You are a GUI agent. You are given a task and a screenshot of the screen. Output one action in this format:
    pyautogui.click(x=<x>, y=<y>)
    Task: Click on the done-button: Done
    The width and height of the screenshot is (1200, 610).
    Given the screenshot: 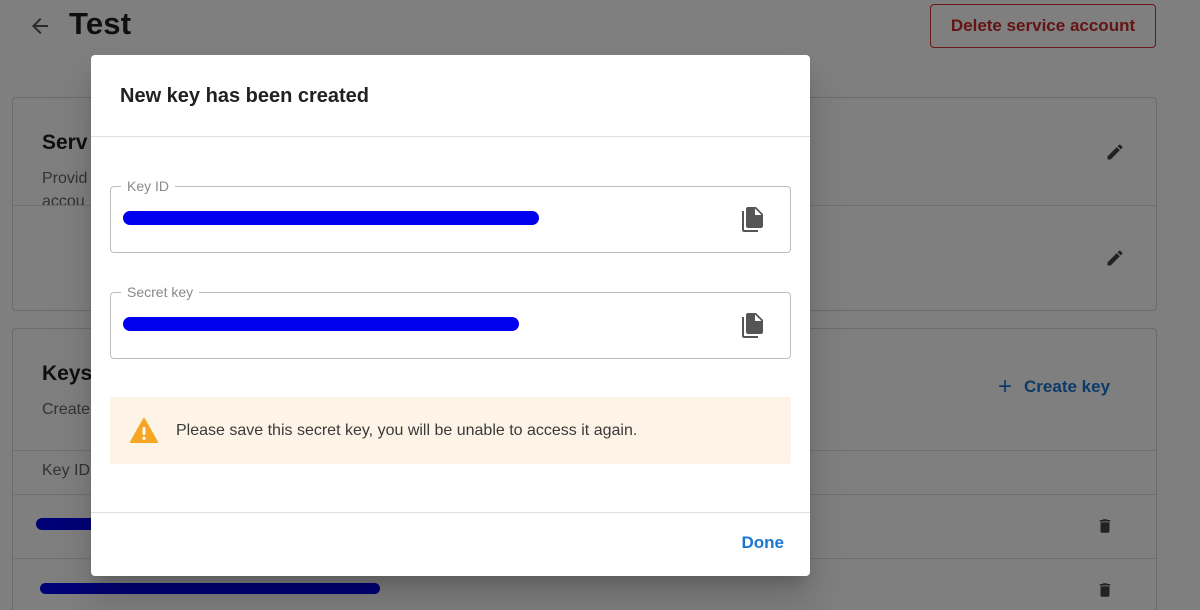 What is the action you would take?
    pyautogui.click(x=763, y=543)
    